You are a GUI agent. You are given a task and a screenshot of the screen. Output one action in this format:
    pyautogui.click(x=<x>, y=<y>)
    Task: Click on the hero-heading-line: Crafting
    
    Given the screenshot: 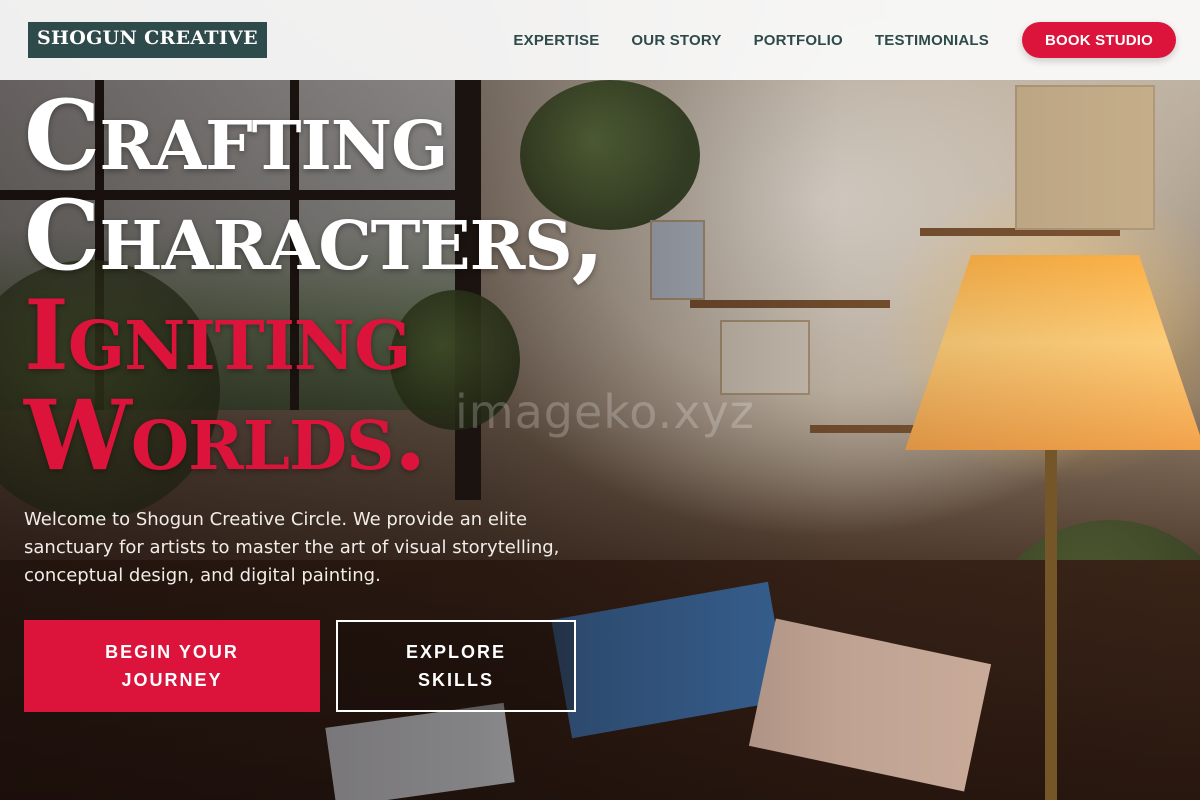 What is the action you would take?
    pyautogui.click(x=236, y=135)
    